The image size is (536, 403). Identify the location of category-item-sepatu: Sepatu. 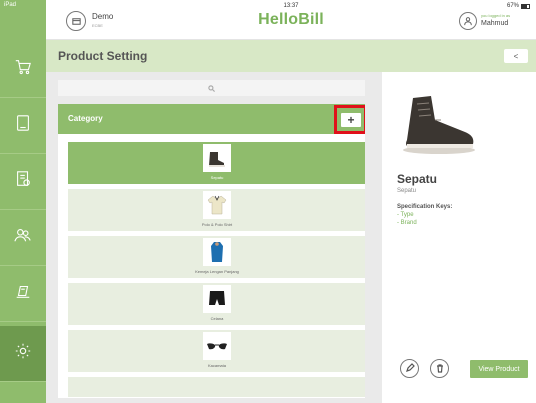
(216, 163).